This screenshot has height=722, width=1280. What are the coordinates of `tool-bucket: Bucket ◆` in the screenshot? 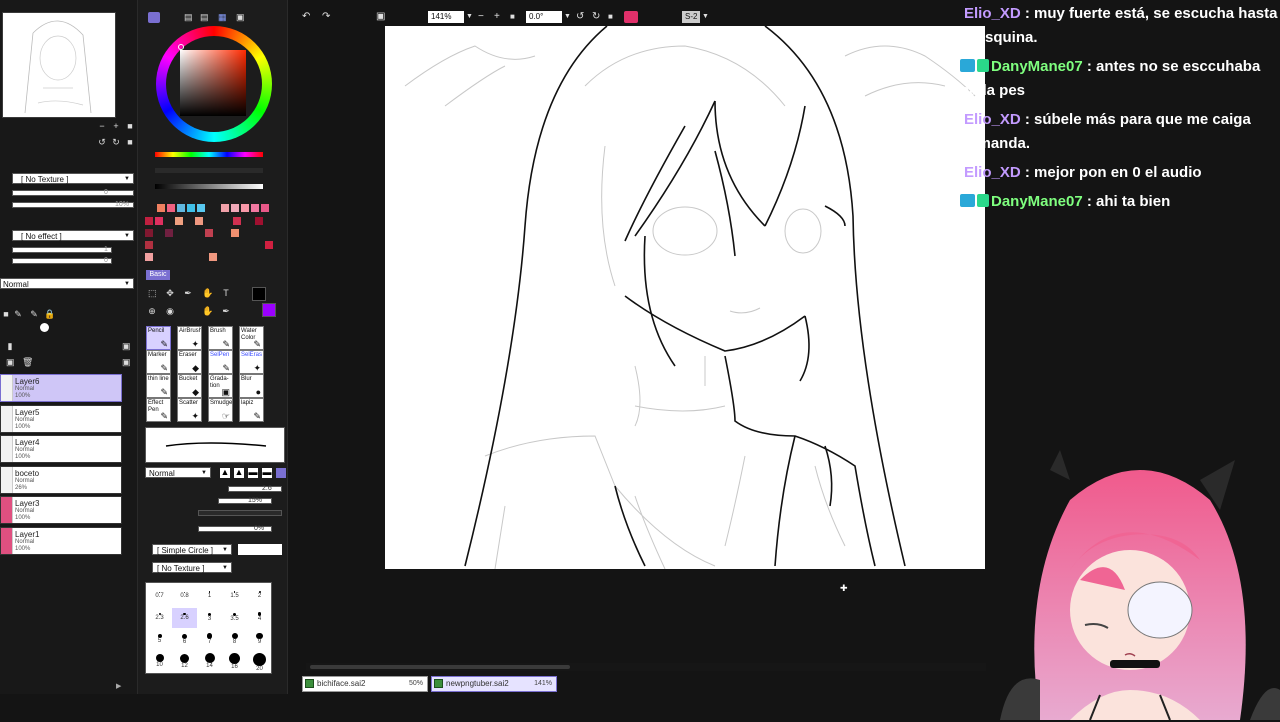 It's located at (189, 386).